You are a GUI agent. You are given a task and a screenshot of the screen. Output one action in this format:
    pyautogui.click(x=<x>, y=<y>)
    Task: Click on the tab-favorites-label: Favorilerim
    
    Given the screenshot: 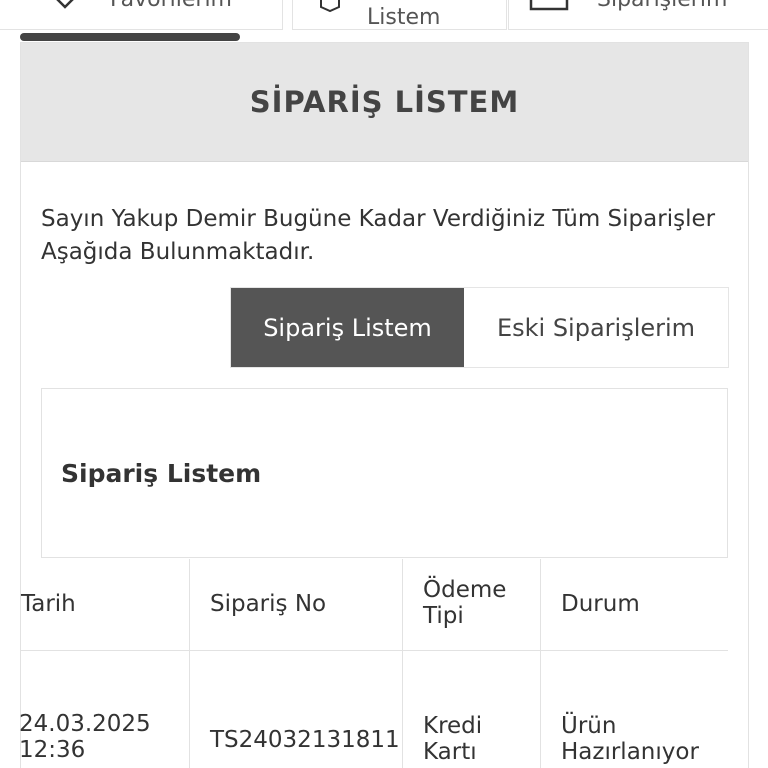 What is the action you would take?
    pyautogui.click(x=171, y=6)
    